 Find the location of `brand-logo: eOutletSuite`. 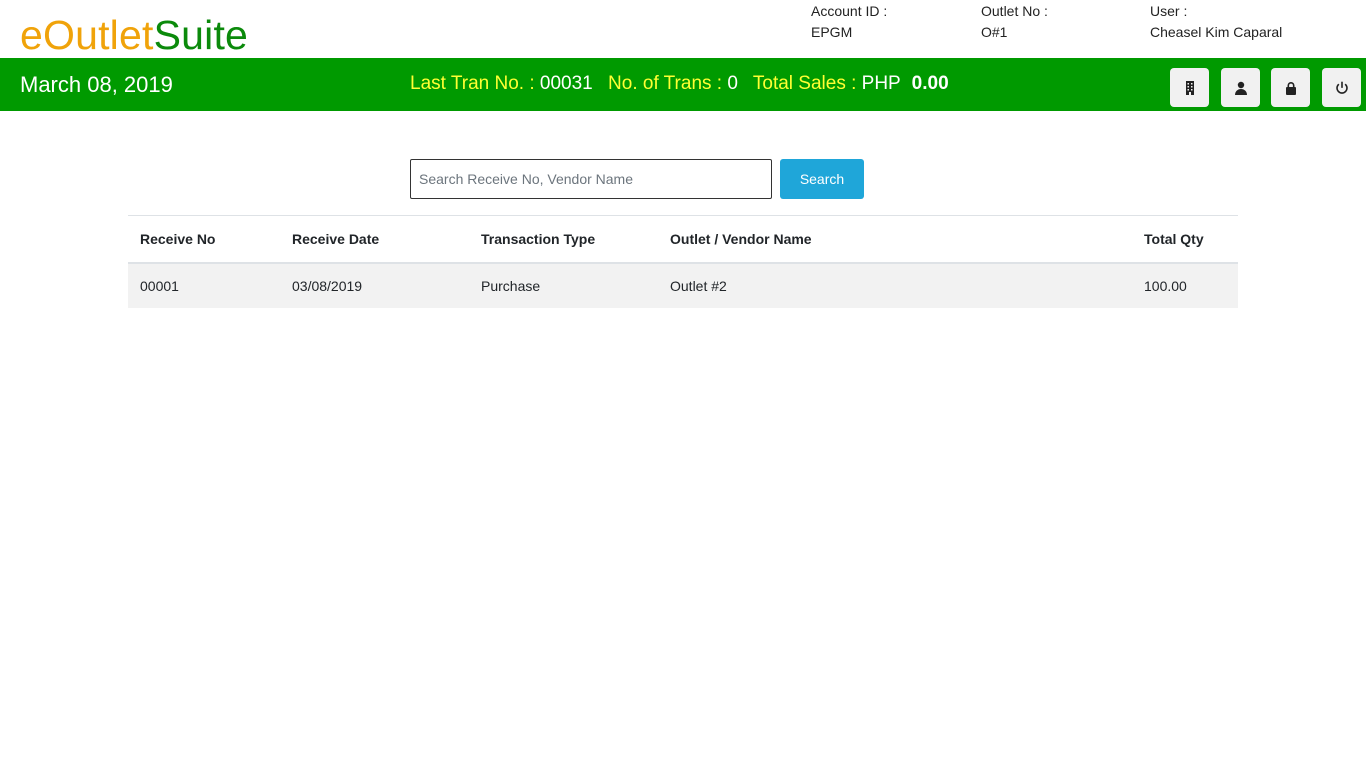

brand-logo: eOutletSuite is located at coordinates (134, 35).